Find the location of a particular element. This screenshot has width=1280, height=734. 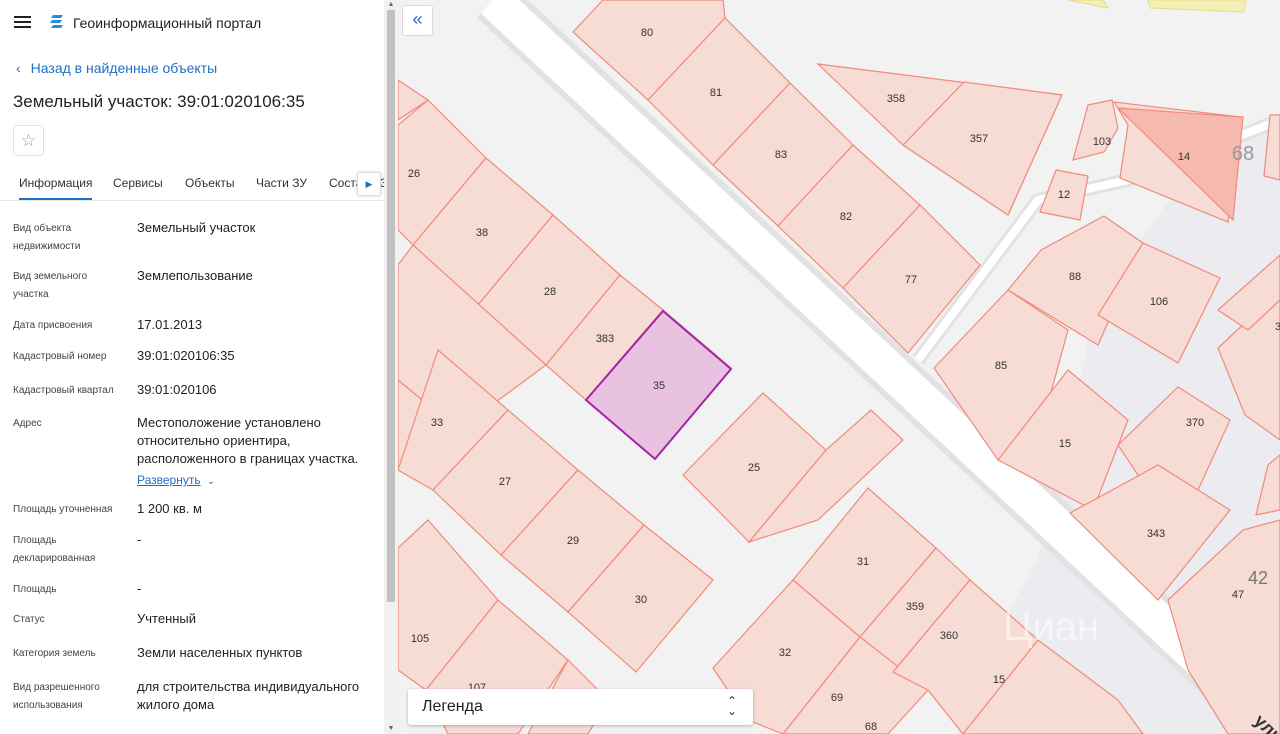

label-status: Статус is located at coordinates (29, 619).